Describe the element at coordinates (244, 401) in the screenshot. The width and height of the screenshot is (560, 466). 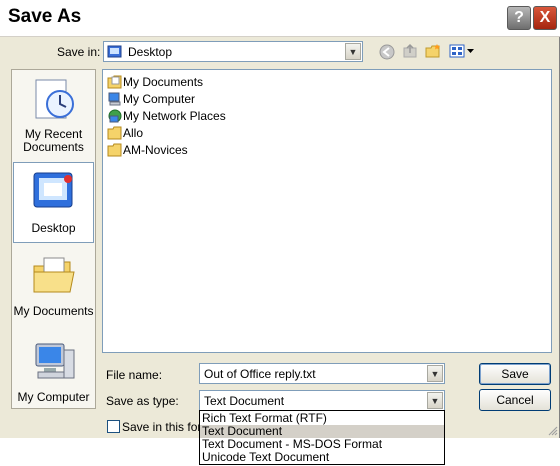
I see `save-as-type-value: Text Document` at that location.